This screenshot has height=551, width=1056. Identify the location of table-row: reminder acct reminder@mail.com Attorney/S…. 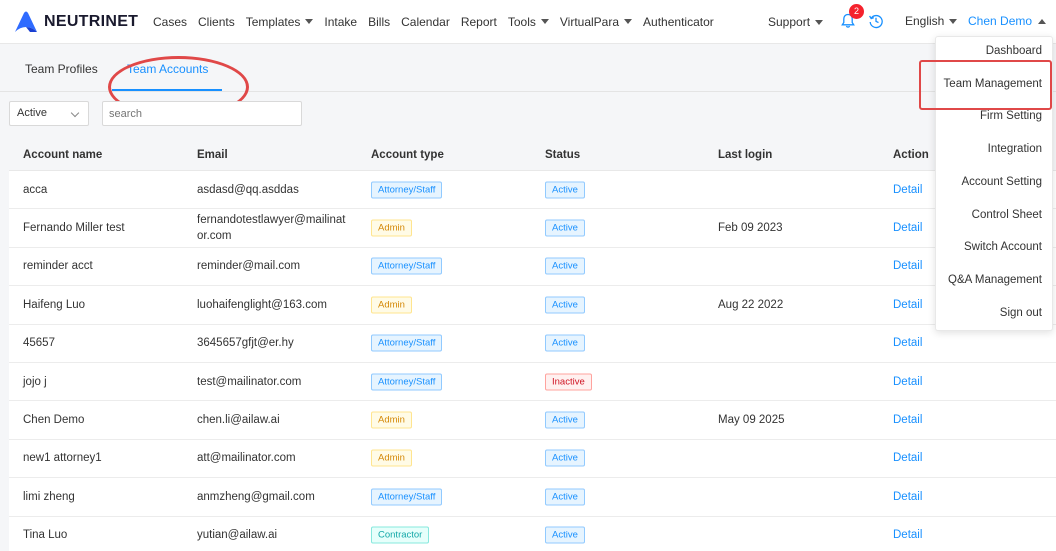
(532, 267).